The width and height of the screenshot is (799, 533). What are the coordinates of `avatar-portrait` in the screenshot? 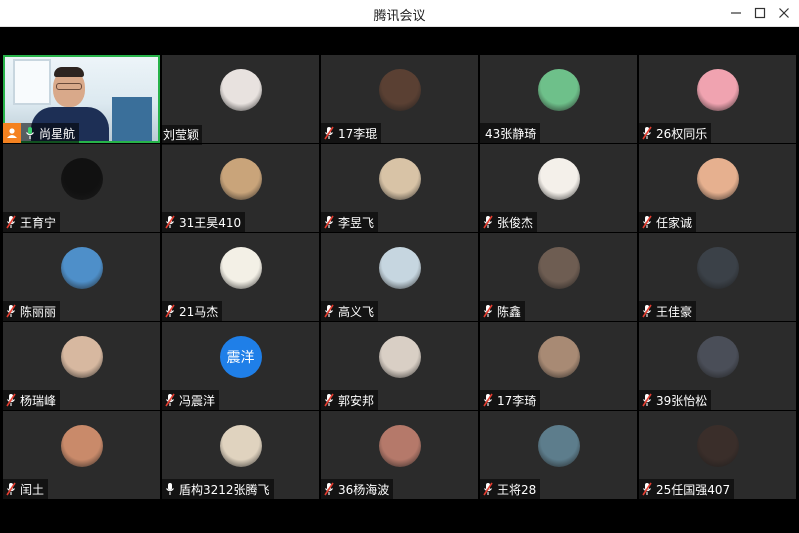 It's located at (399, 90).